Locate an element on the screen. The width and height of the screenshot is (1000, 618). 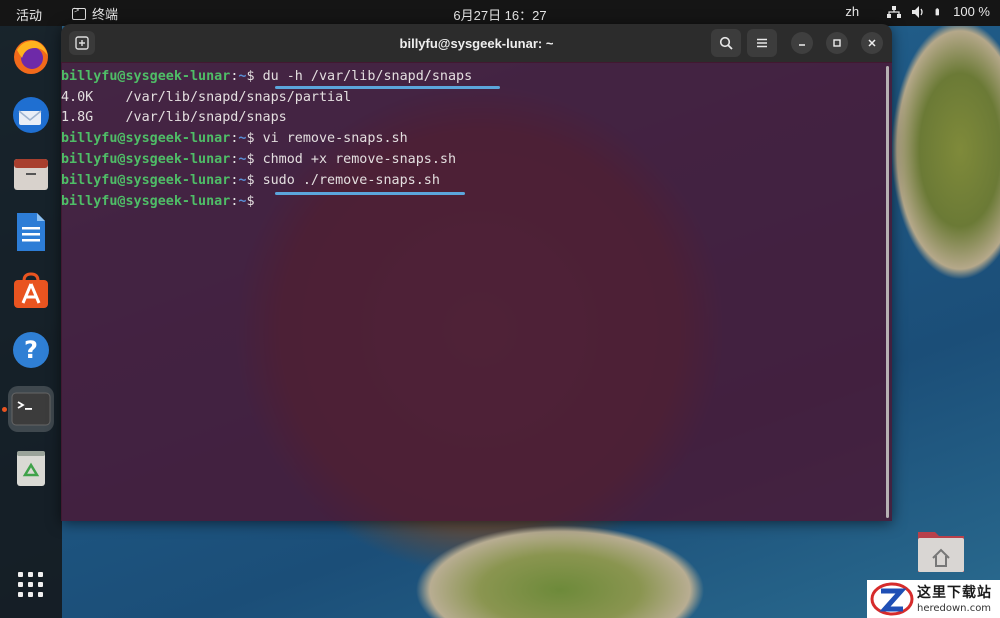
dock-help: ? is located at coordinates (31, 350).